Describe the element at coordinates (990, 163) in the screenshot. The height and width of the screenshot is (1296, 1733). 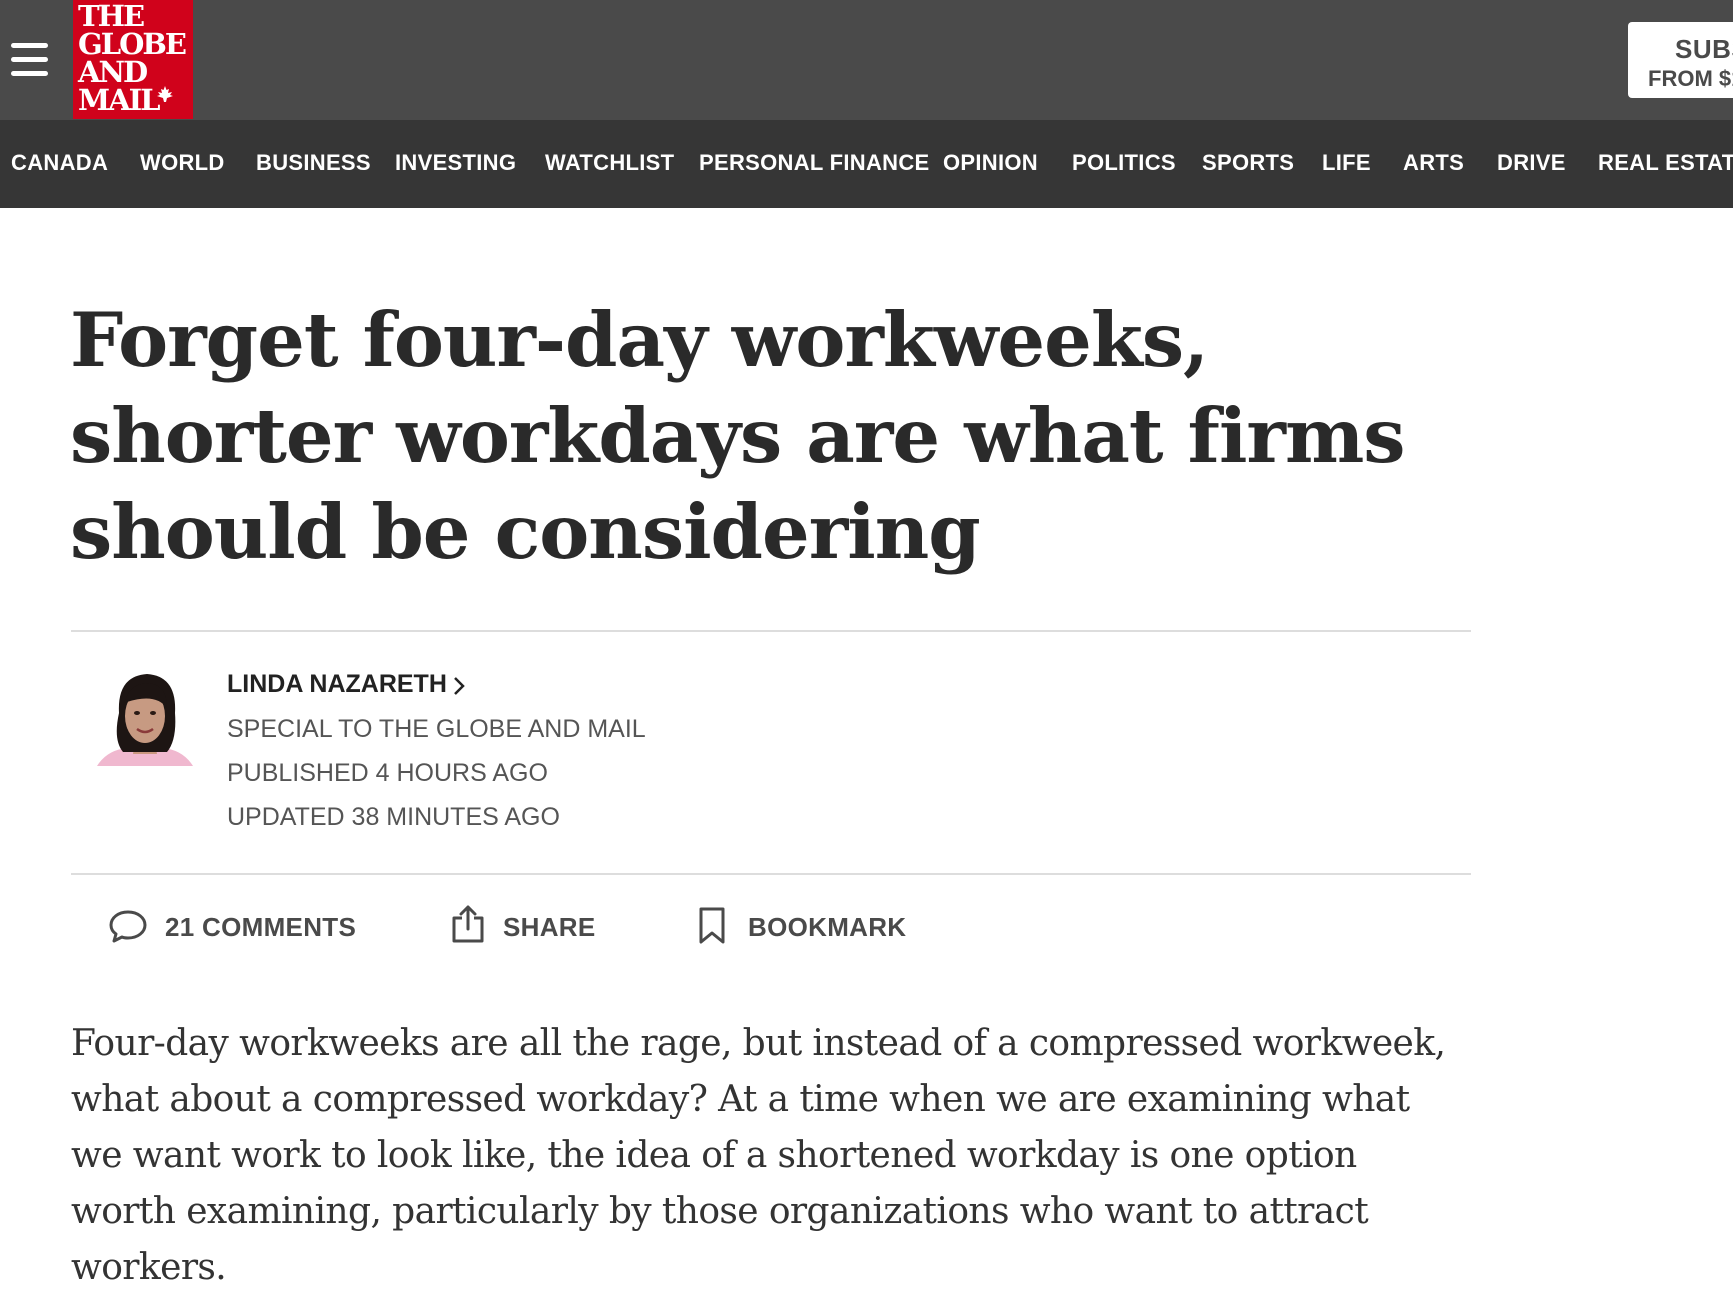
I see `nav-item-opinion: OPINION` at that location.